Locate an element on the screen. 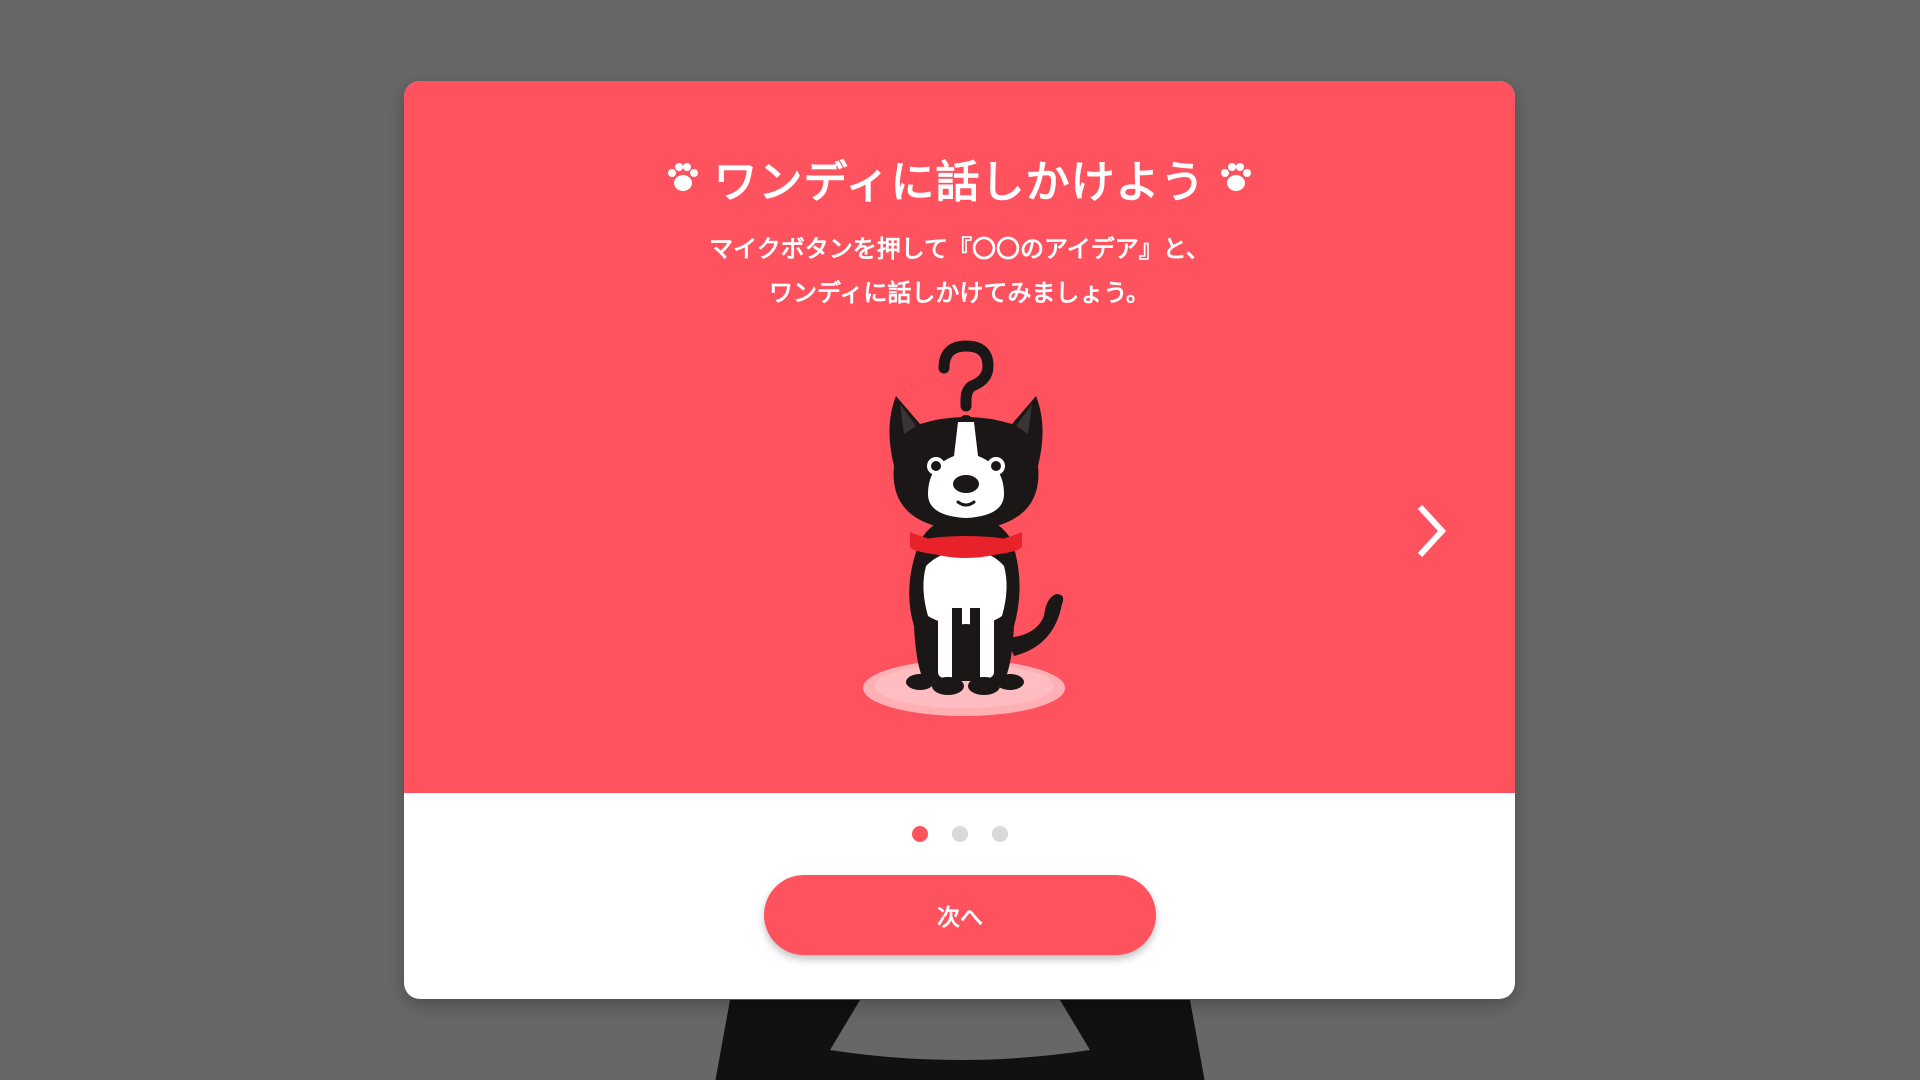 This screenshot has height=1080, width=1920. modal-subtitle: マイクボタンを押して『〇〇のアイデア』と、 ワンディに話しかけてみましょう。 is located at coordinates (959, 271).